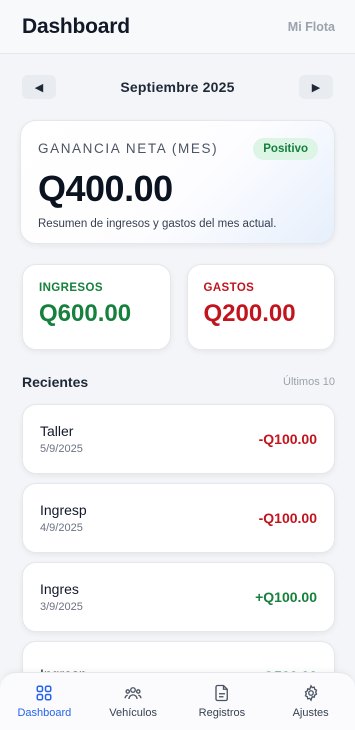 The width and height of the screenshot is (355, 730). Describe the element at coordinates (44, 693) in the screenshot. I see `grid-icon` at that location.